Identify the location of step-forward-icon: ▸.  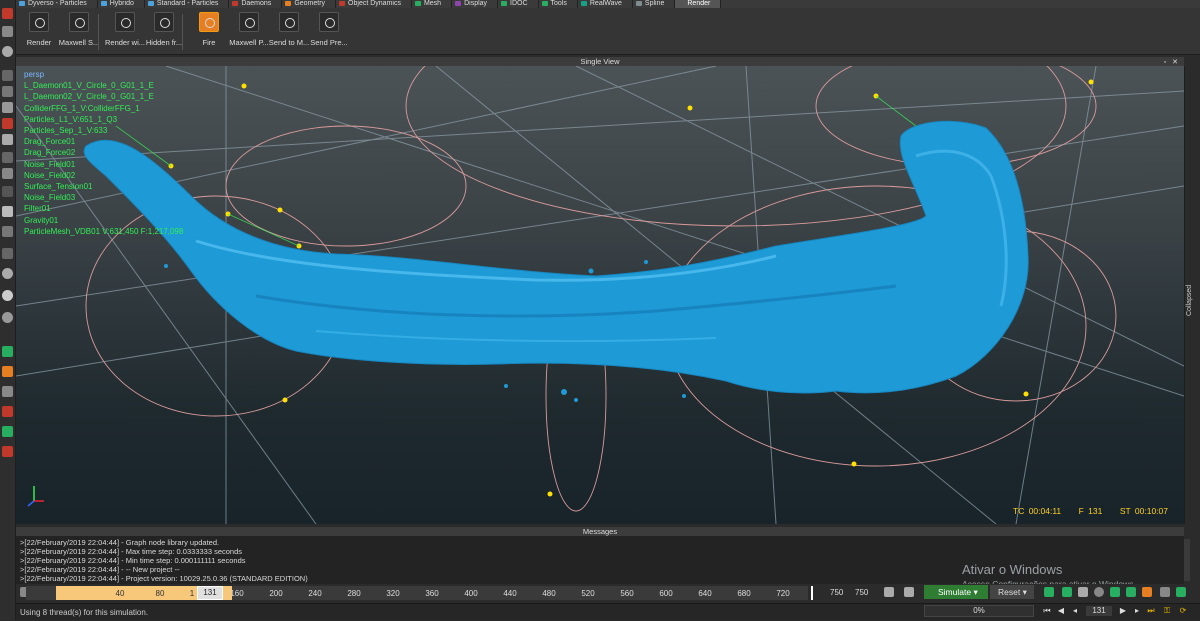
(1137, 611).